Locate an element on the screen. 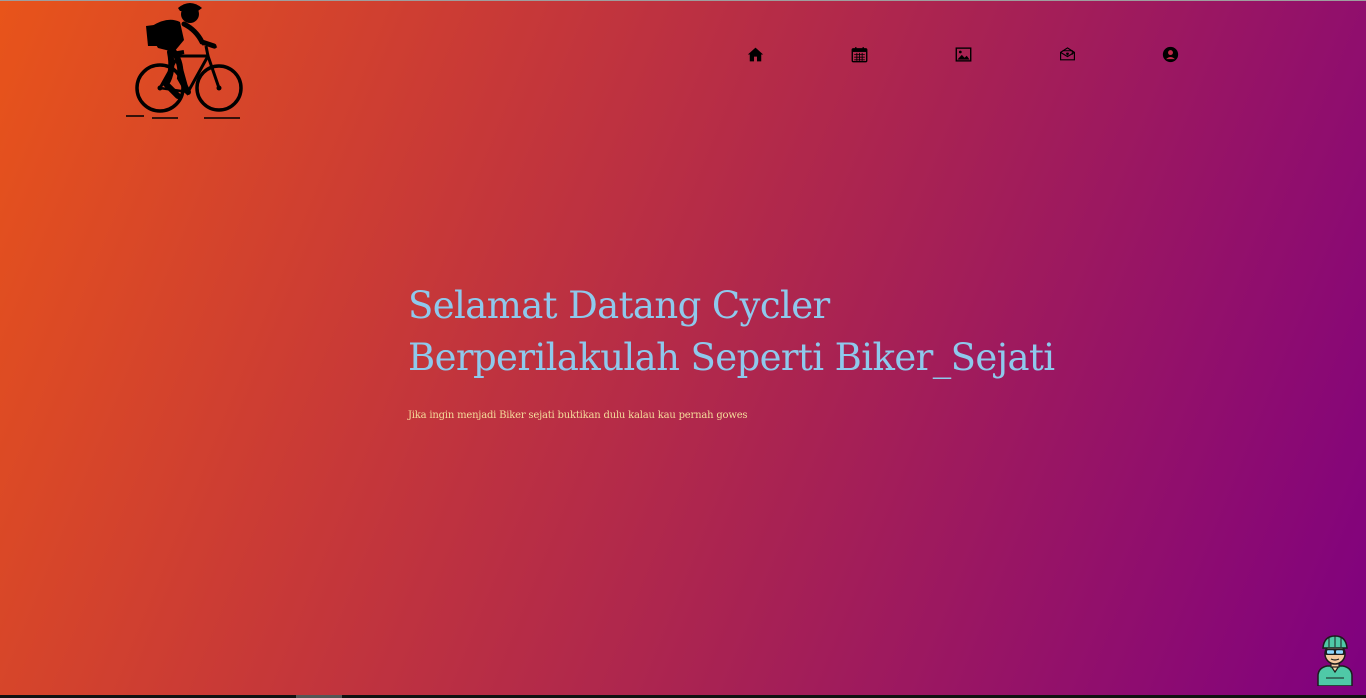 The image size is (1366, 698). main-nav is located at coordinates (683, 55).